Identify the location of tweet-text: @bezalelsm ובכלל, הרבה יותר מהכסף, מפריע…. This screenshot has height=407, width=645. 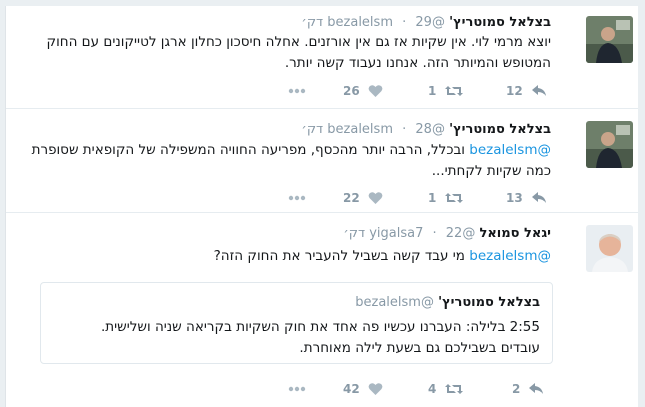
(291, 161).